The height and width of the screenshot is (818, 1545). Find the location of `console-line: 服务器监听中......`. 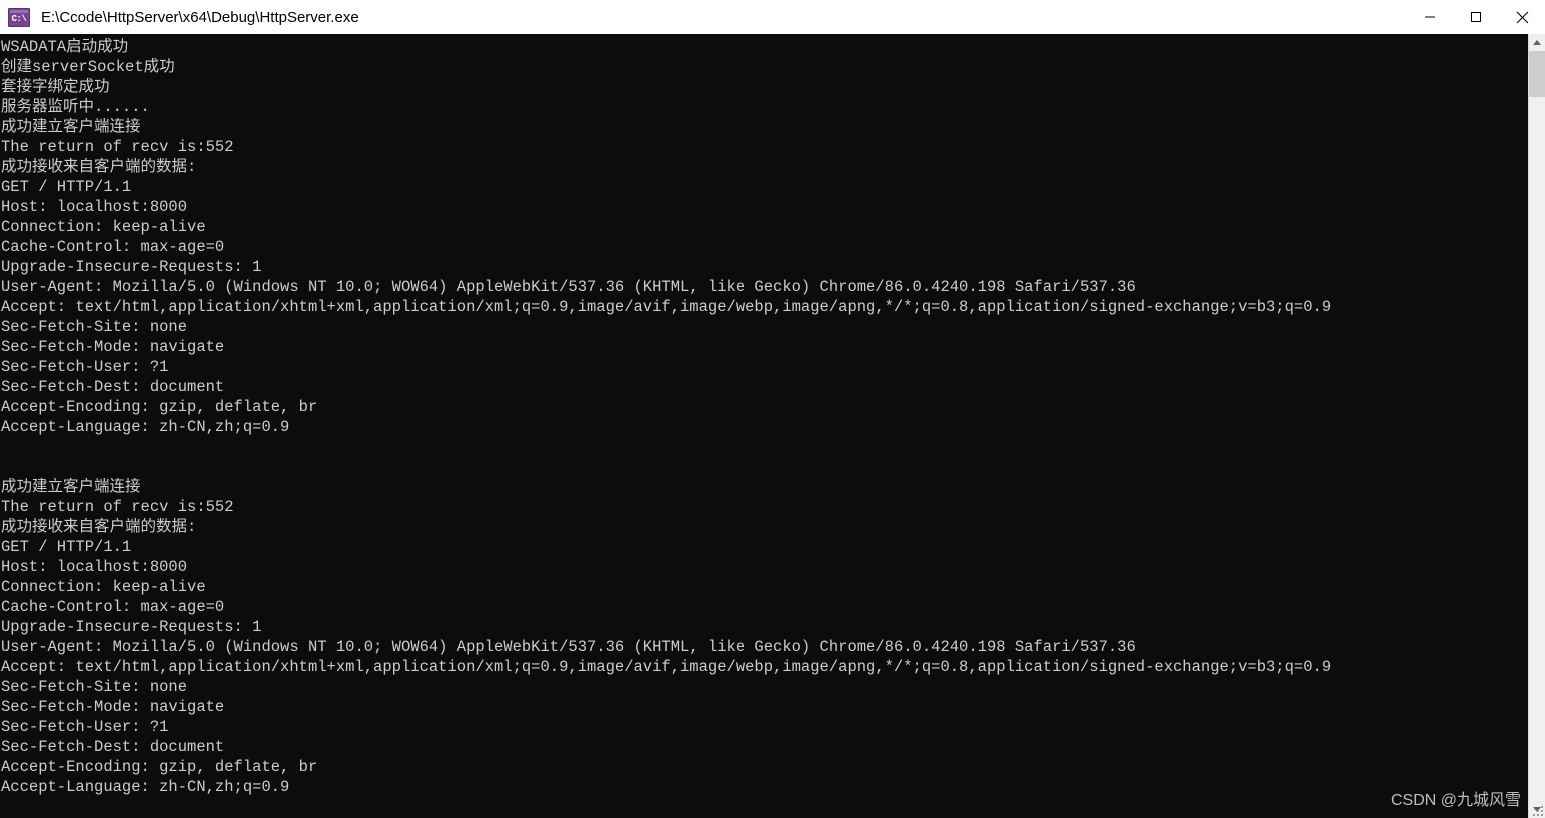

console-line: 服务器监听中...... is located at coordinates (75, 107).